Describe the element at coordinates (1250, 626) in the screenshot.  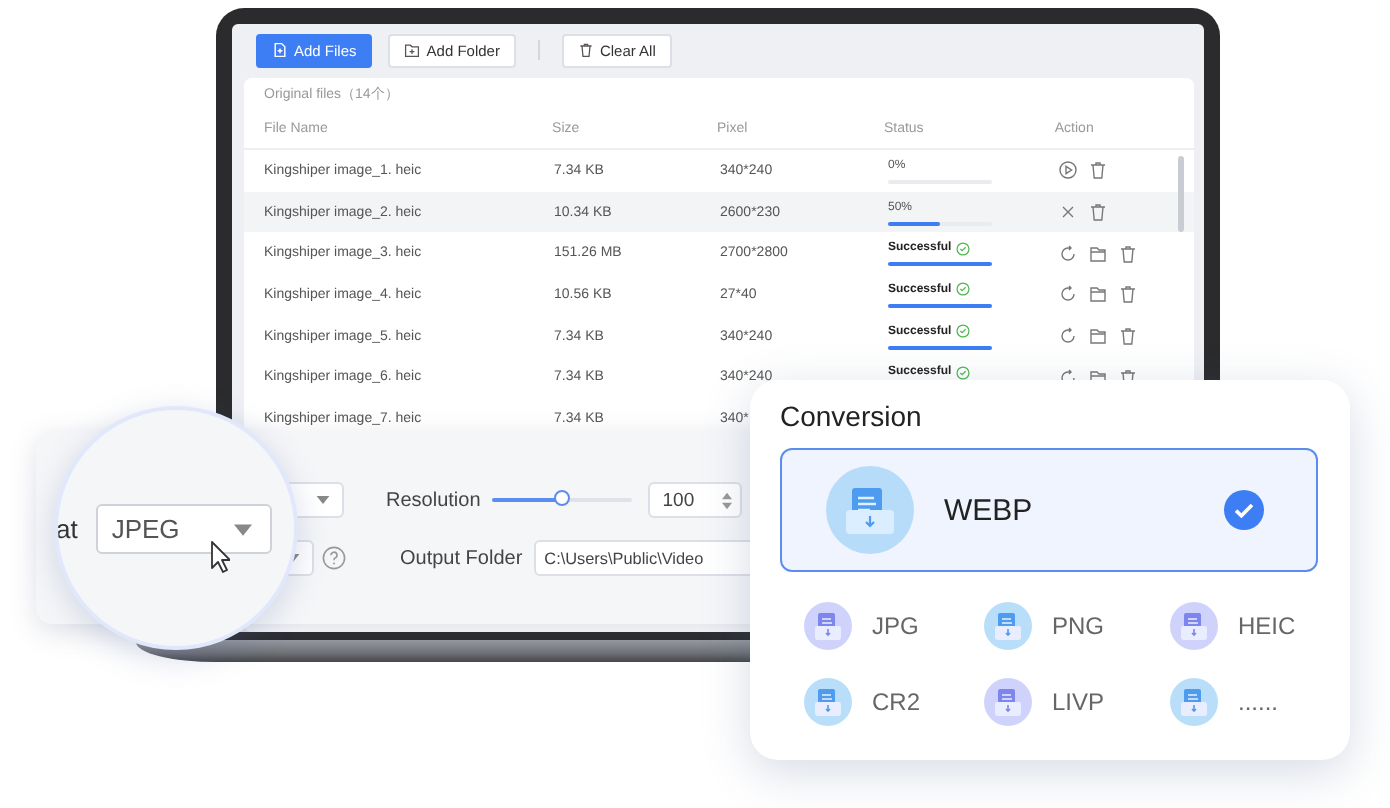
I see `format-option: HEIC` at that location.